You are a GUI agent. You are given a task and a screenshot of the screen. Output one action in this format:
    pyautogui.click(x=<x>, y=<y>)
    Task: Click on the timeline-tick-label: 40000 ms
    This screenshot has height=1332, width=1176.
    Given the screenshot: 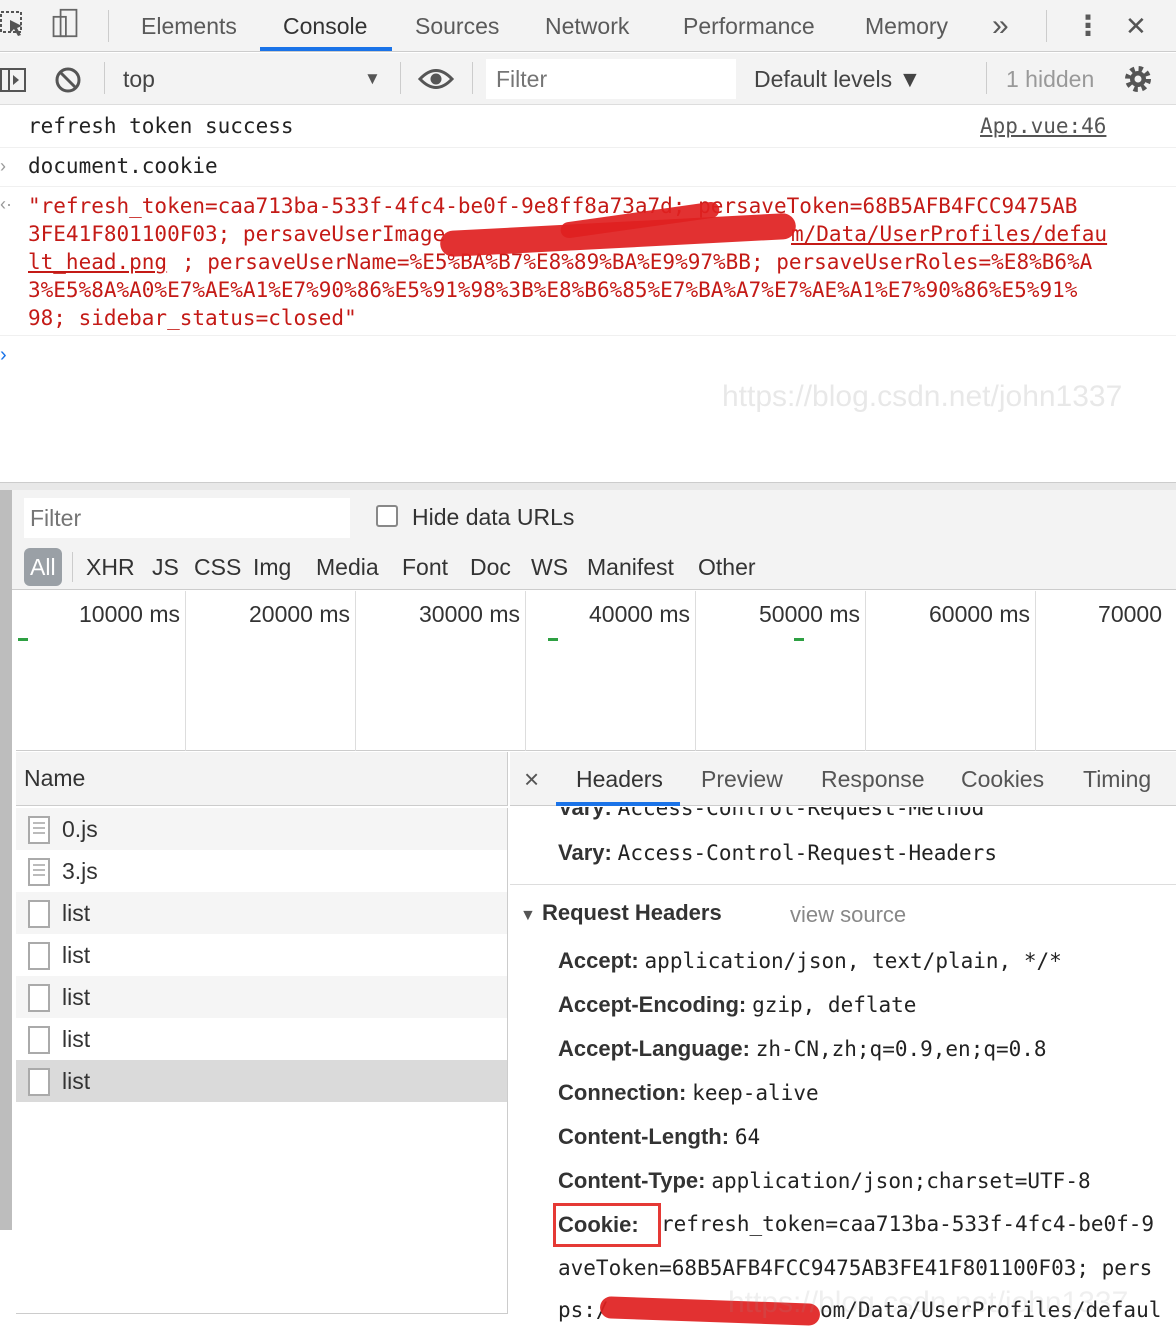 What is the action you would take?
    pyautogui.click(x=639, y=614)
    